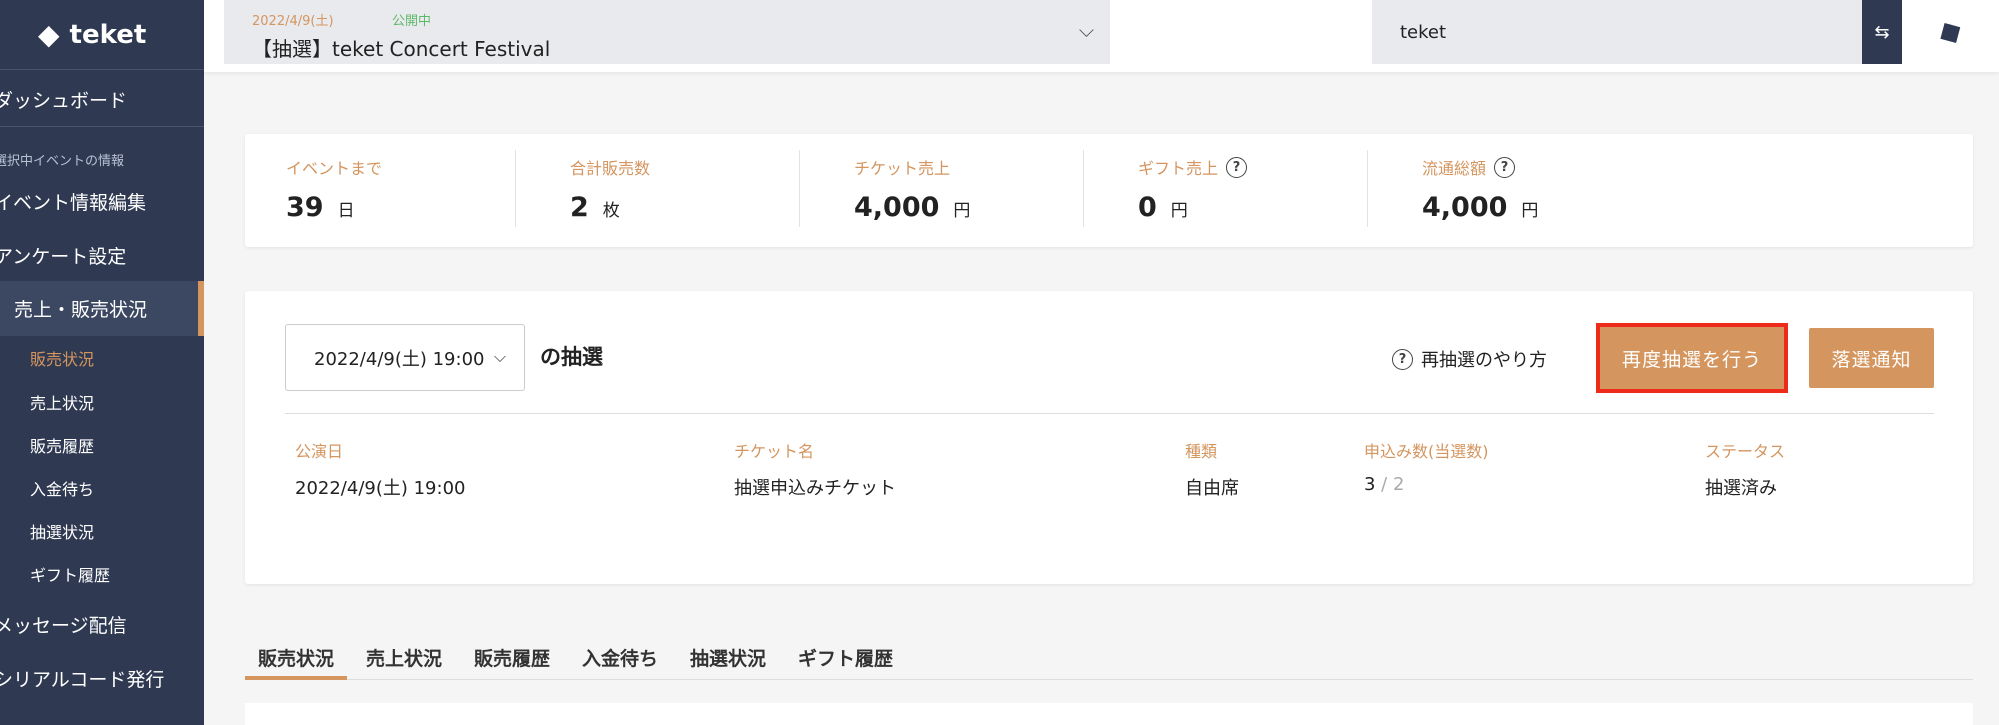 This screenshot has height=725, width=1999. Describe the element at coordinates (1384, 484) in the screenshot. I see `cell-applications: 3 / 2` at that location.